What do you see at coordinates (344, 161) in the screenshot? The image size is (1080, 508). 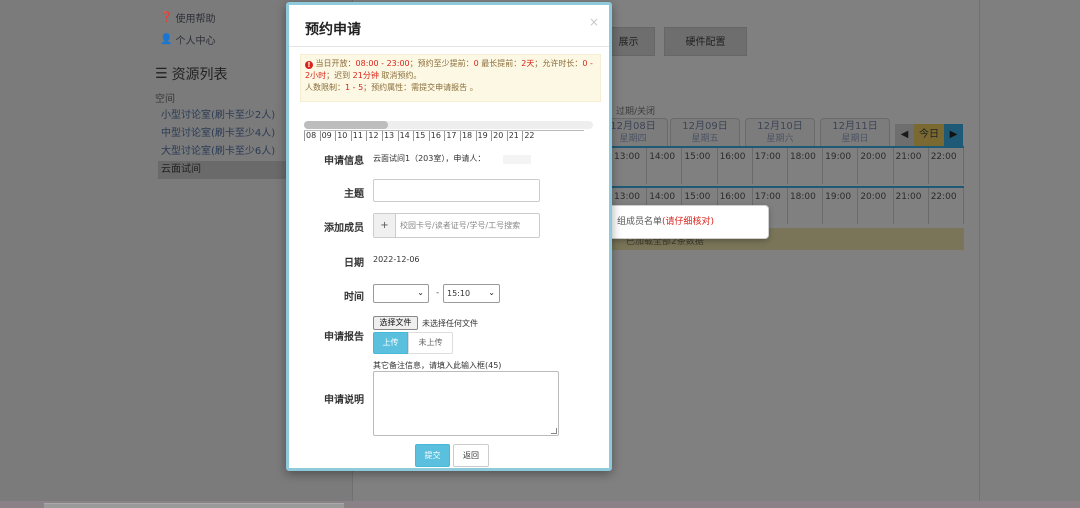 I see `info-label: 申请信息` at bounding box center [344, 161].